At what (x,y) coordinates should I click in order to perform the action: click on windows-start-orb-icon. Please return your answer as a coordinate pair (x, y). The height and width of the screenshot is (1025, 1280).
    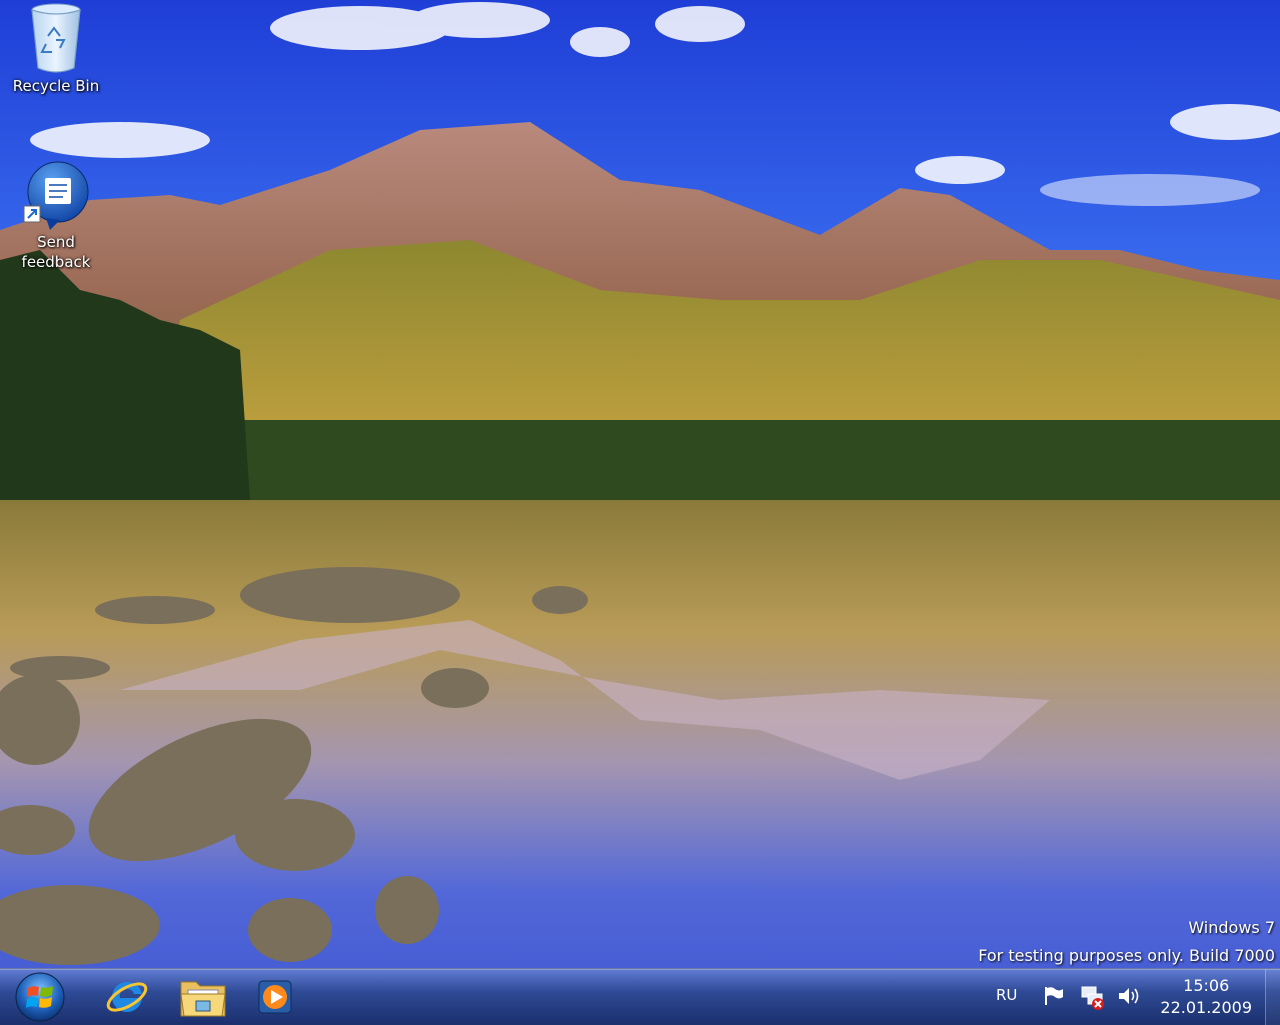
    Looking at the image, I should click on (40, 997).